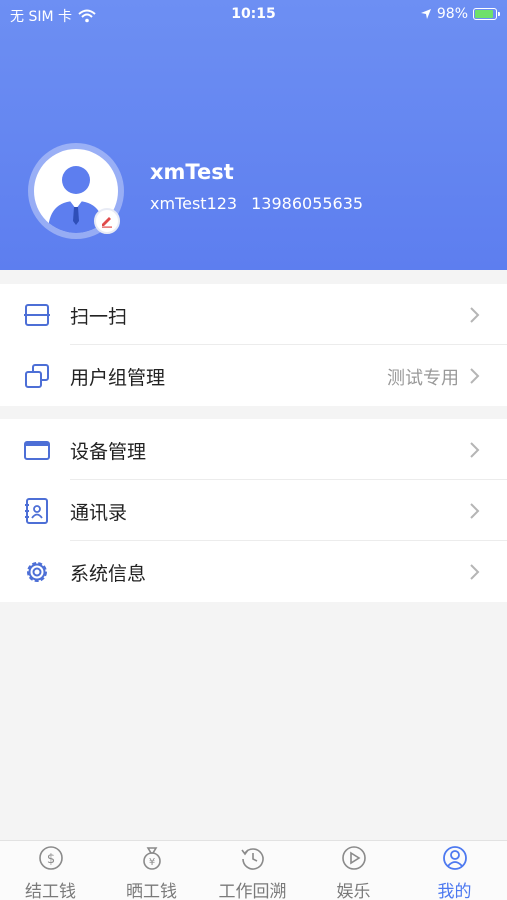  I want to click on tab-label: 结工钱, so click(50, 891).